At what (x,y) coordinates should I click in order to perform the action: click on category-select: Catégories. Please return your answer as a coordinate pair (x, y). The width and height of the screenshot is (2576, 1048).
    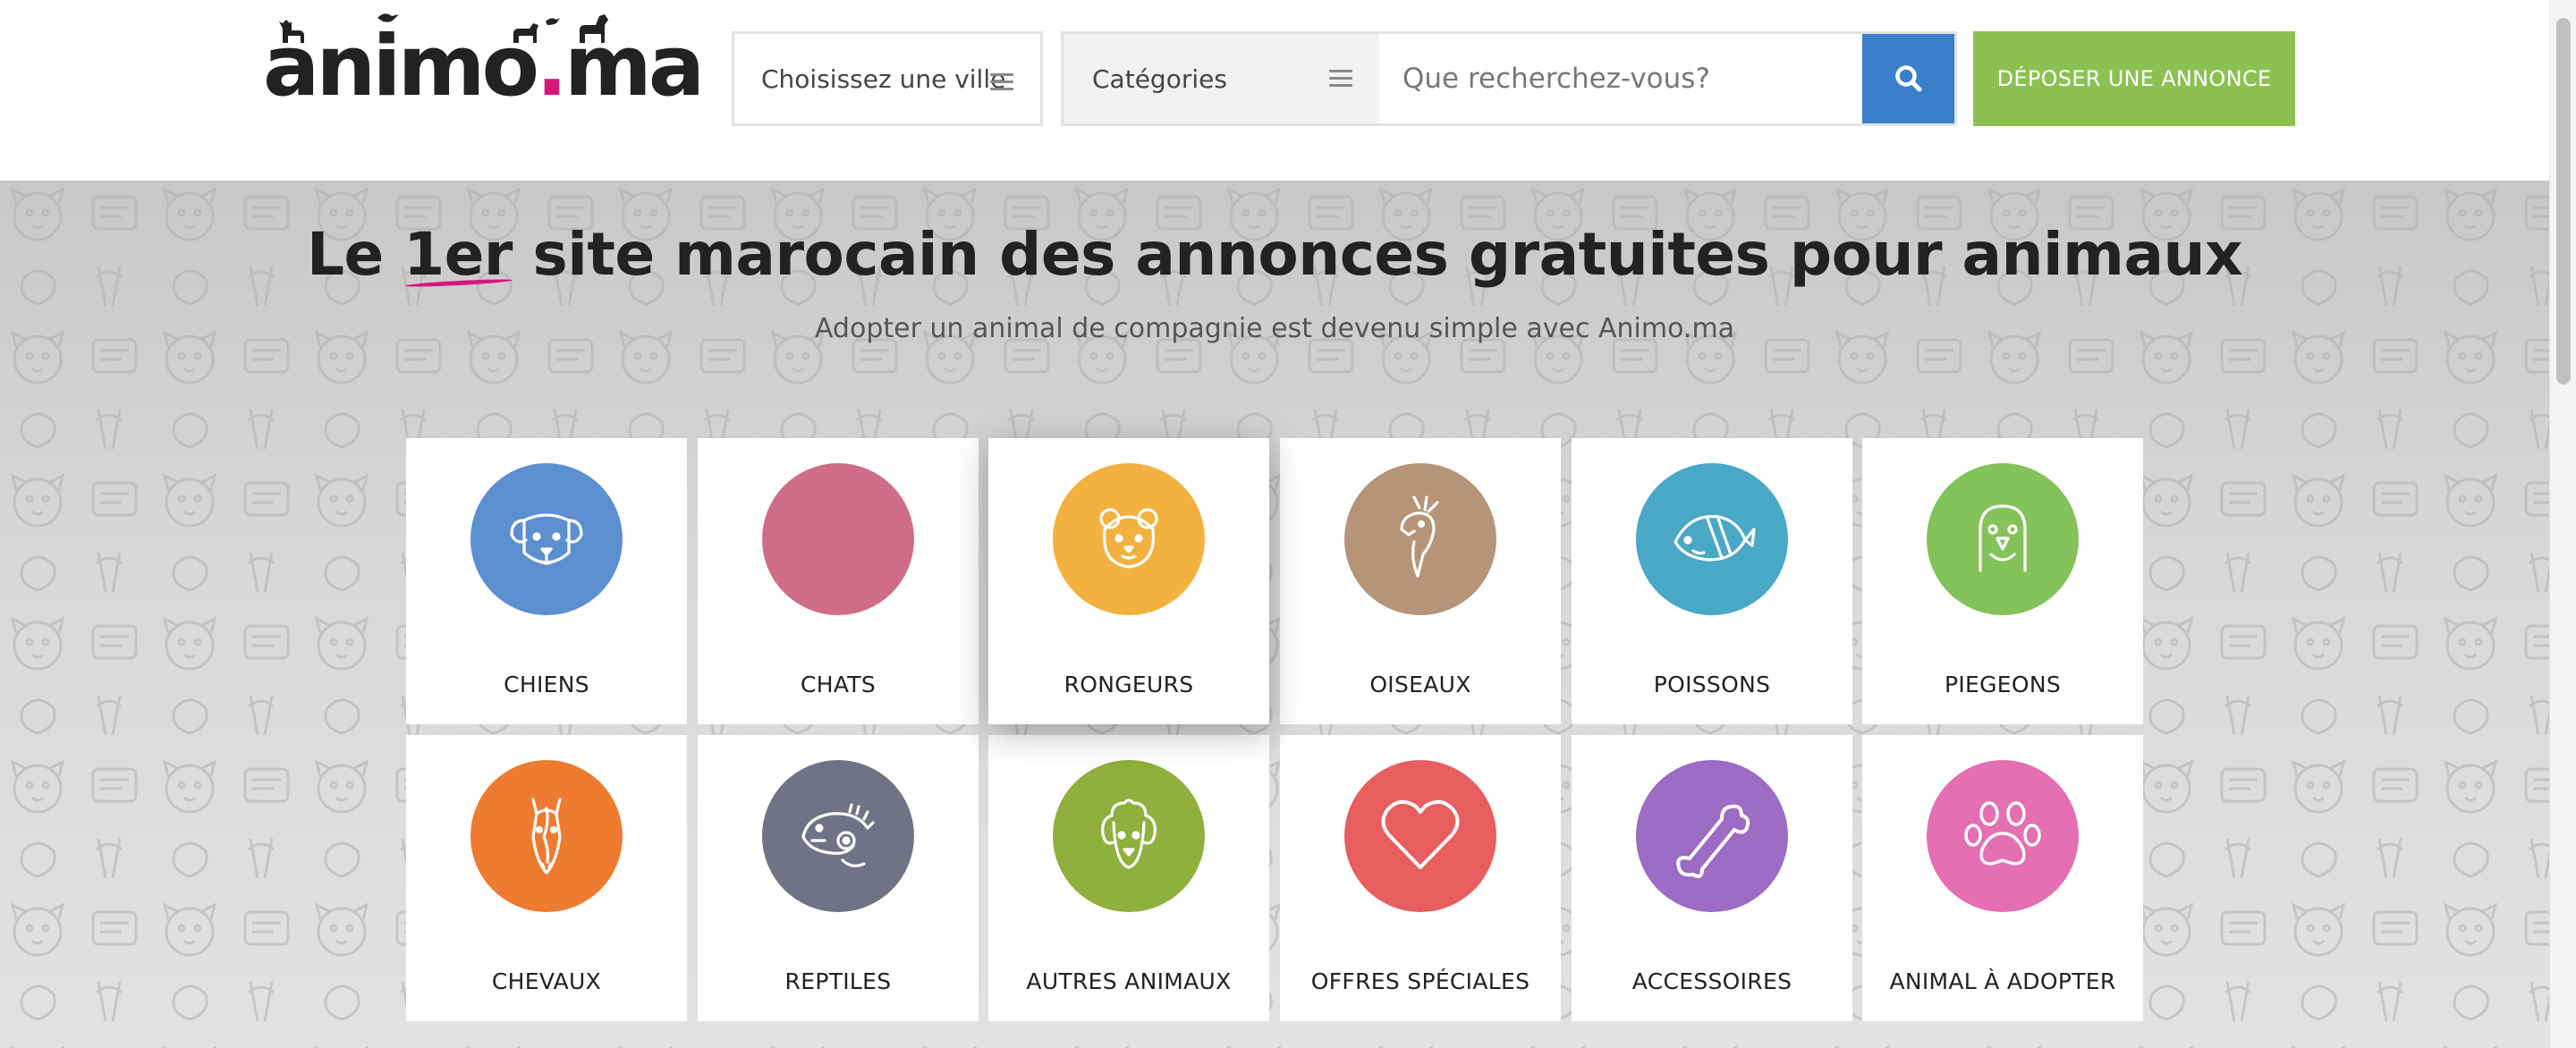
    Looking at the image, I should click on (1221, 78).